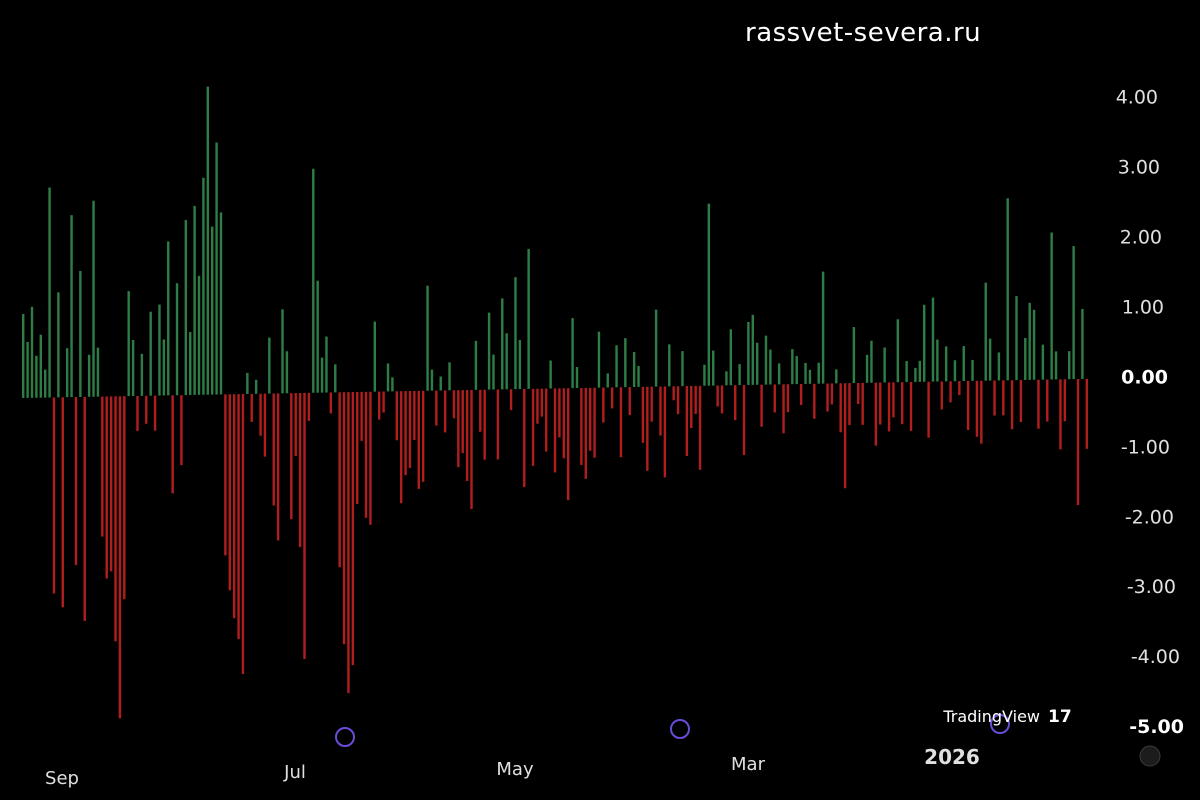 The image size is (1200, 800). Describe the element at coordinates (1155, 657) in the screenshot. I see `y-tick-label: -4.00` at that location.